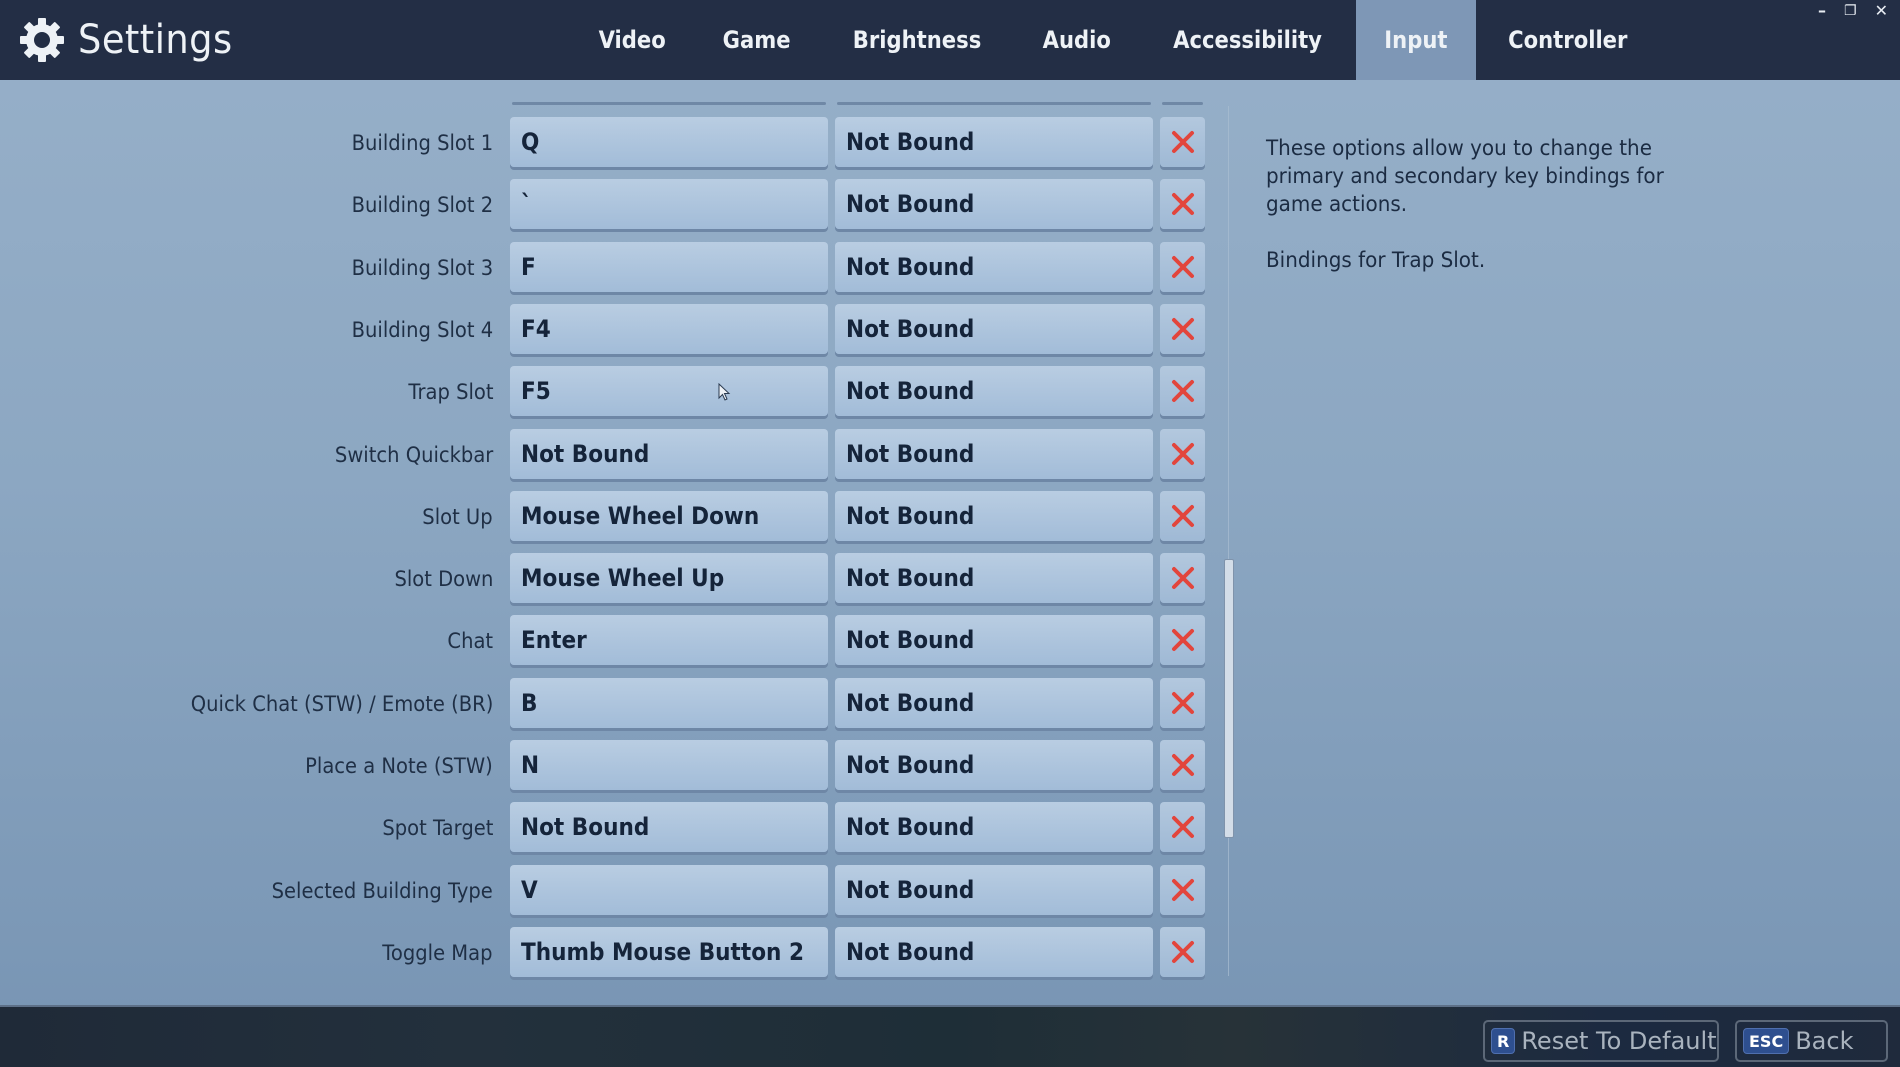 The height and width of the screenshot is (1067, 1900). I want to click on esc-key-badge: ESC, so click(1766, 1041).